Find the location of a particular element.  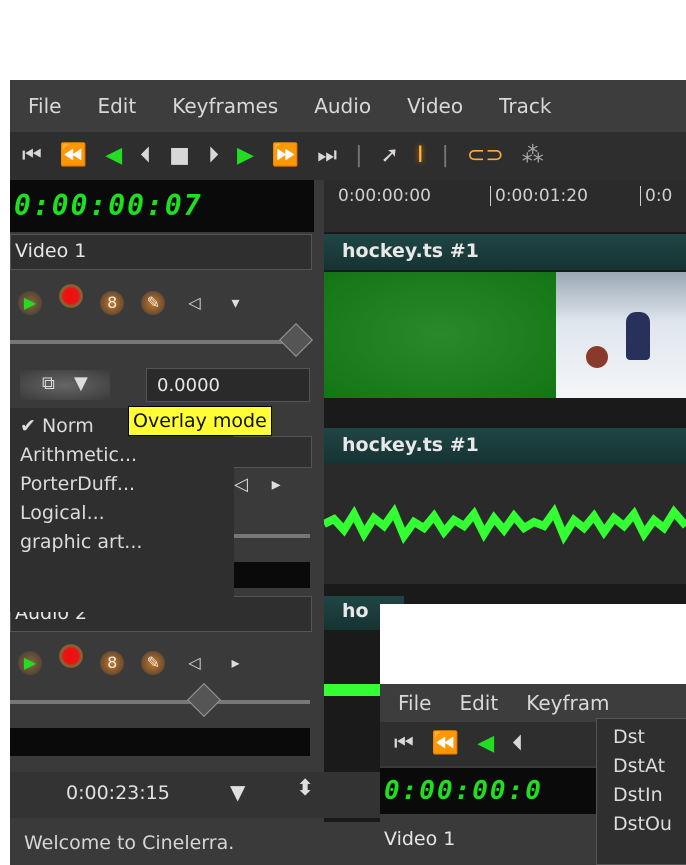

menu-keyframes: Keyframes is located at coordinates (225, 106).